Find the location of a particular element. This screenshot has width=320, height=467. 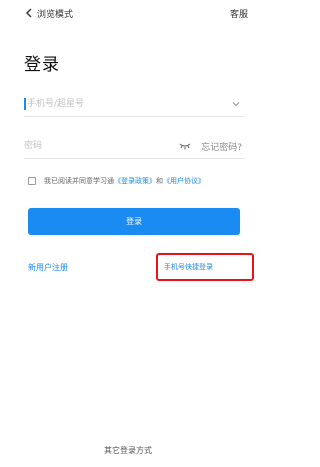

back-button: 浏览模式 is located at coordinates (48, 13).